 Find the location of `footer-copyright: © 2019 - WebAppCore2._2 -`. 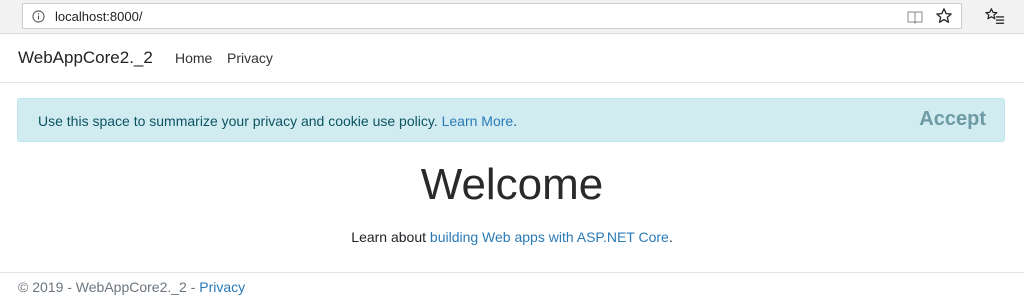

footer-copyright: © 2019 - WebAppCore2._2 - is located at coordinates (107, 287).